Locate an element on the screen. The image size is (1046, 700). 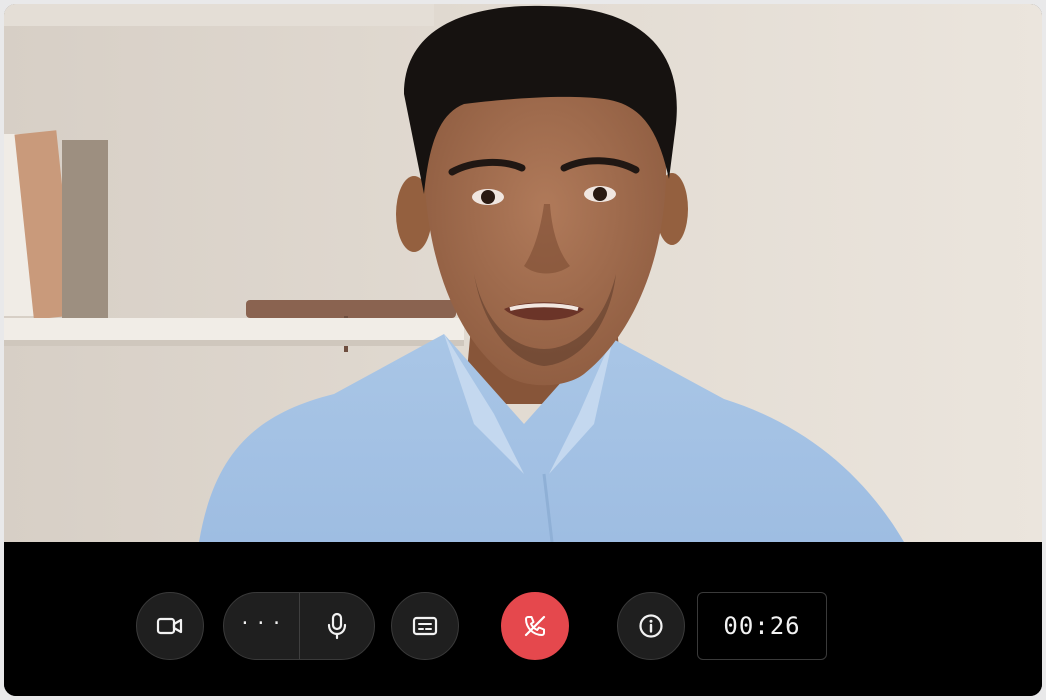
microphone-icon is located at coordinates (337, 626).